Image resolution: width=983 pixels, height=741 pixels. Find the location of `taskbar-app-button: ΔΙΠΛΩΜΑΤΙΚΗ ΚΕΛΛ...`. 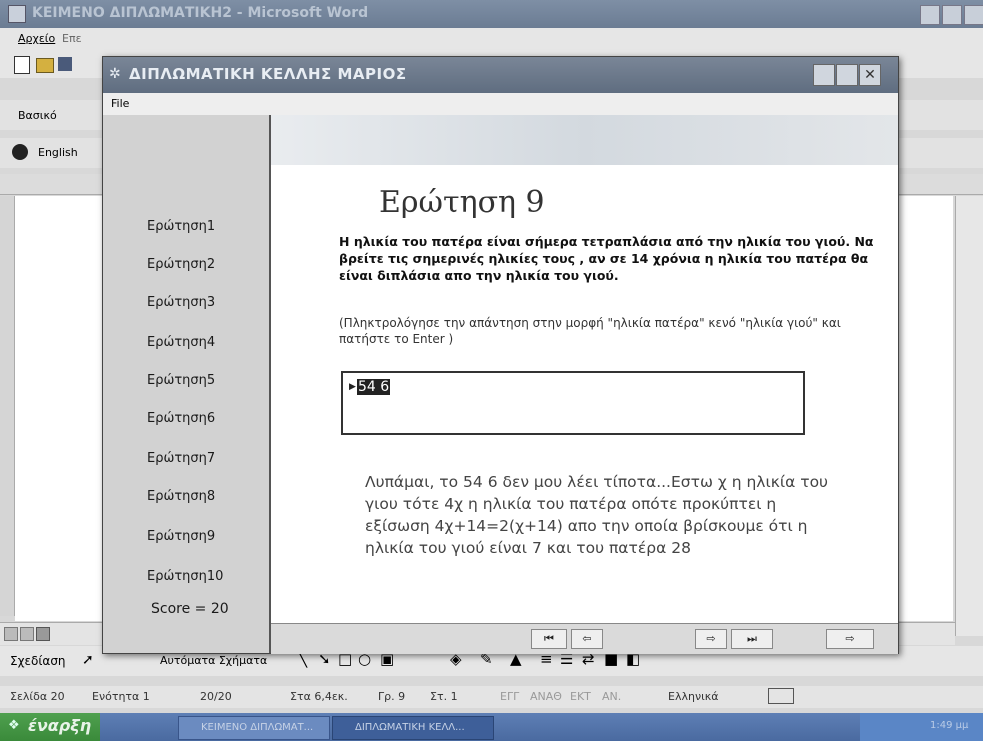

taskbar-app-button: ΔΙΠΛΩΜΑΤΙΚΗ ΚΕΛΛ... is located at coordinates (413, 728).